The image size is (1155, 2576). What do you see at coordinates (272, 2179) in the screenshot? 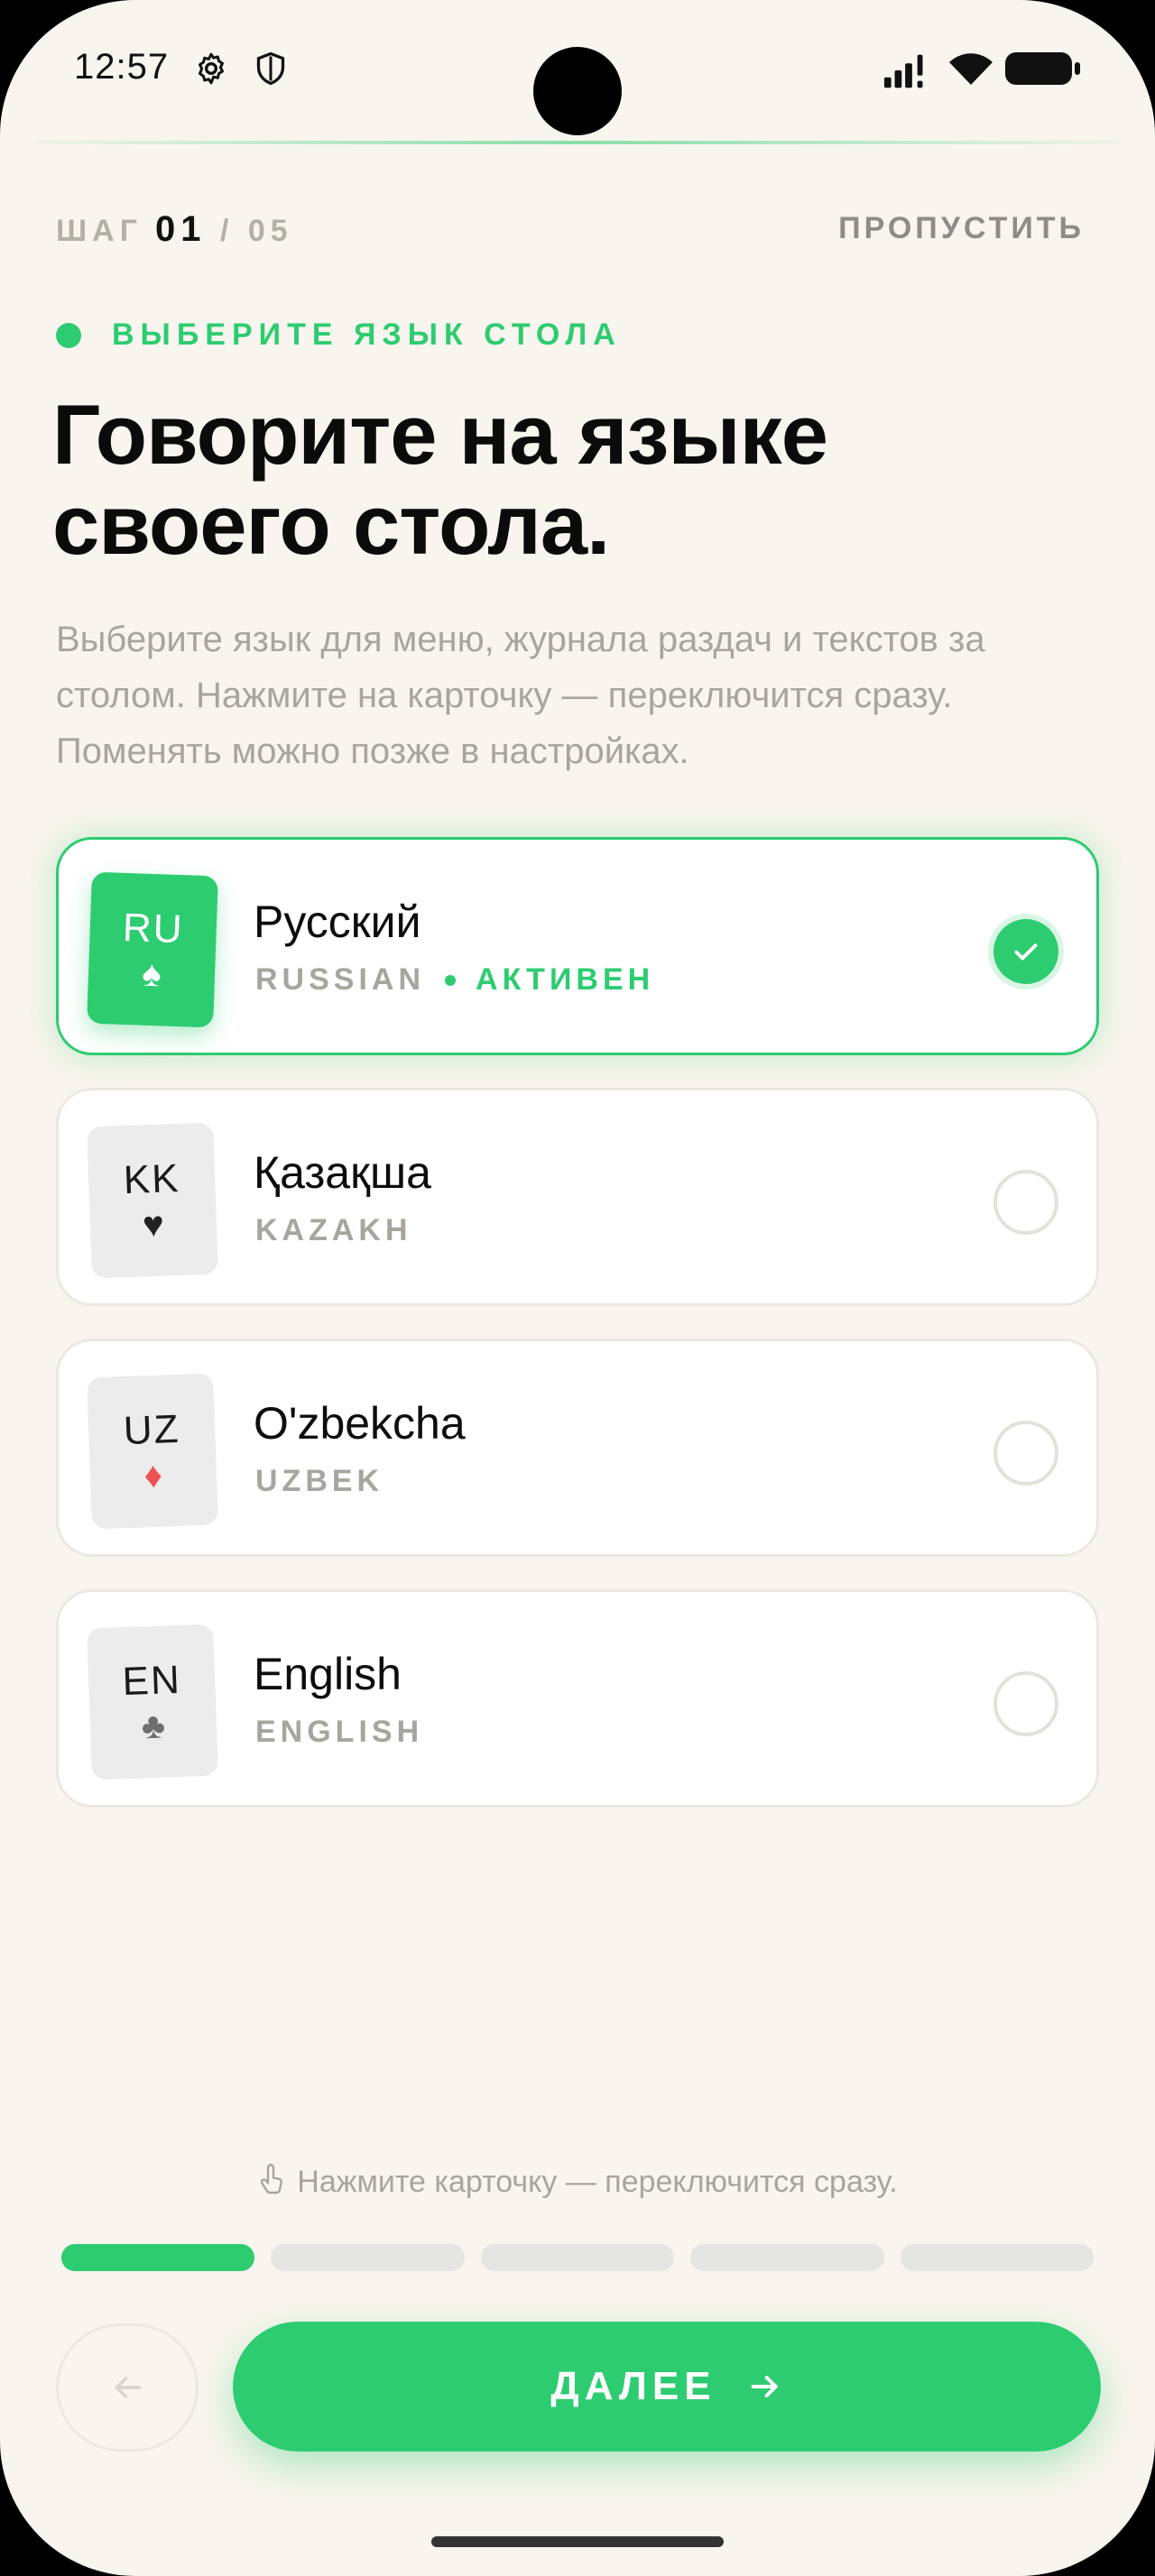
I see `tap-hand-icon` at bounding box center [272, 2179].